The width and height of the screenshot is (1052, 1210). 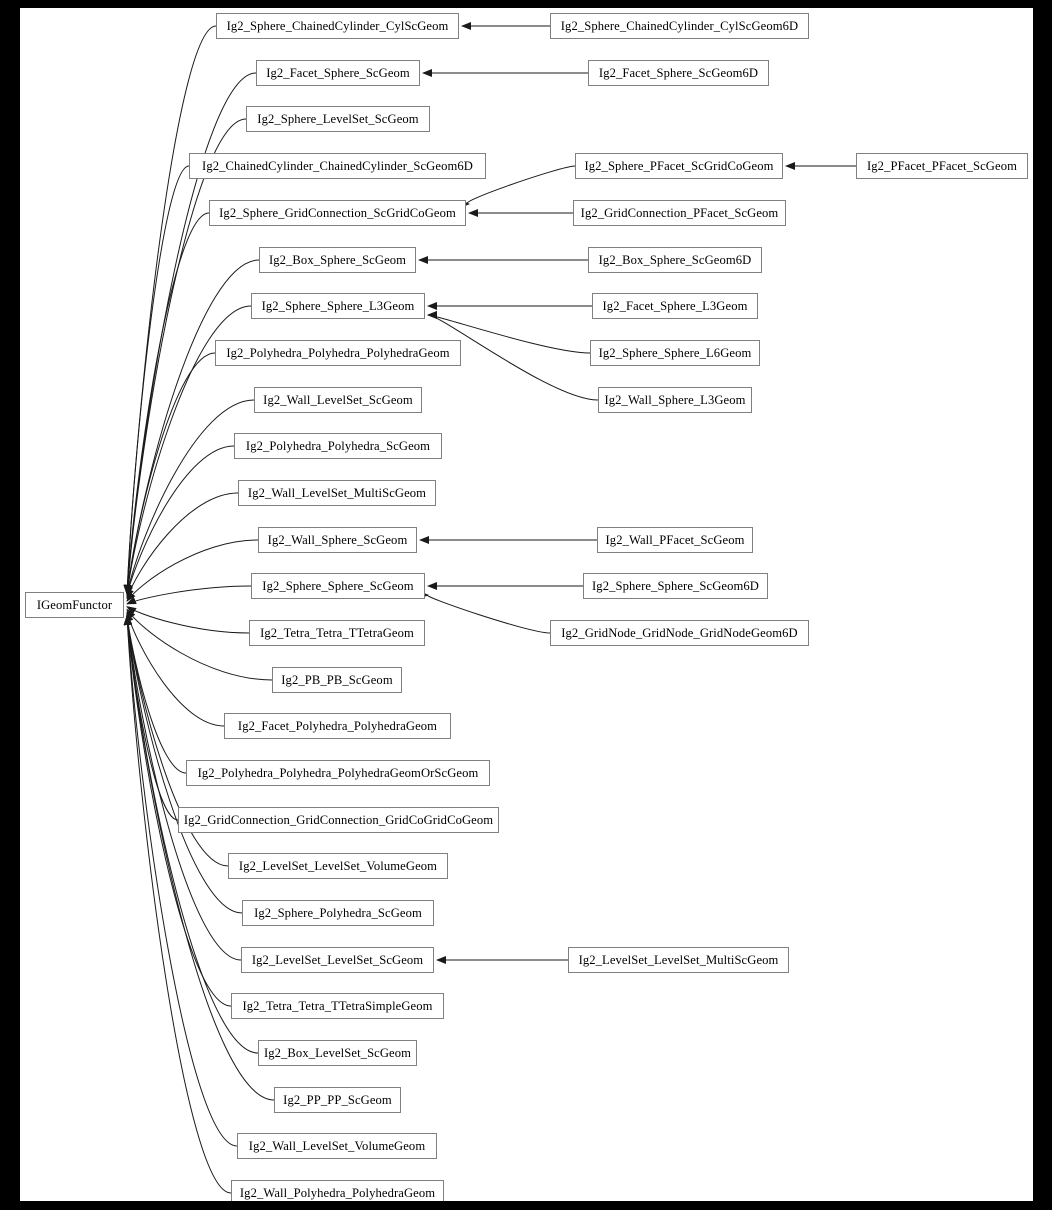 I want to click on class-node-ig2-polyhedra-polyhedra-polyhedrageom: Ig2_Polyhedra_Polyhedra_PolyhedraGeom, so click(x=338, y=353).